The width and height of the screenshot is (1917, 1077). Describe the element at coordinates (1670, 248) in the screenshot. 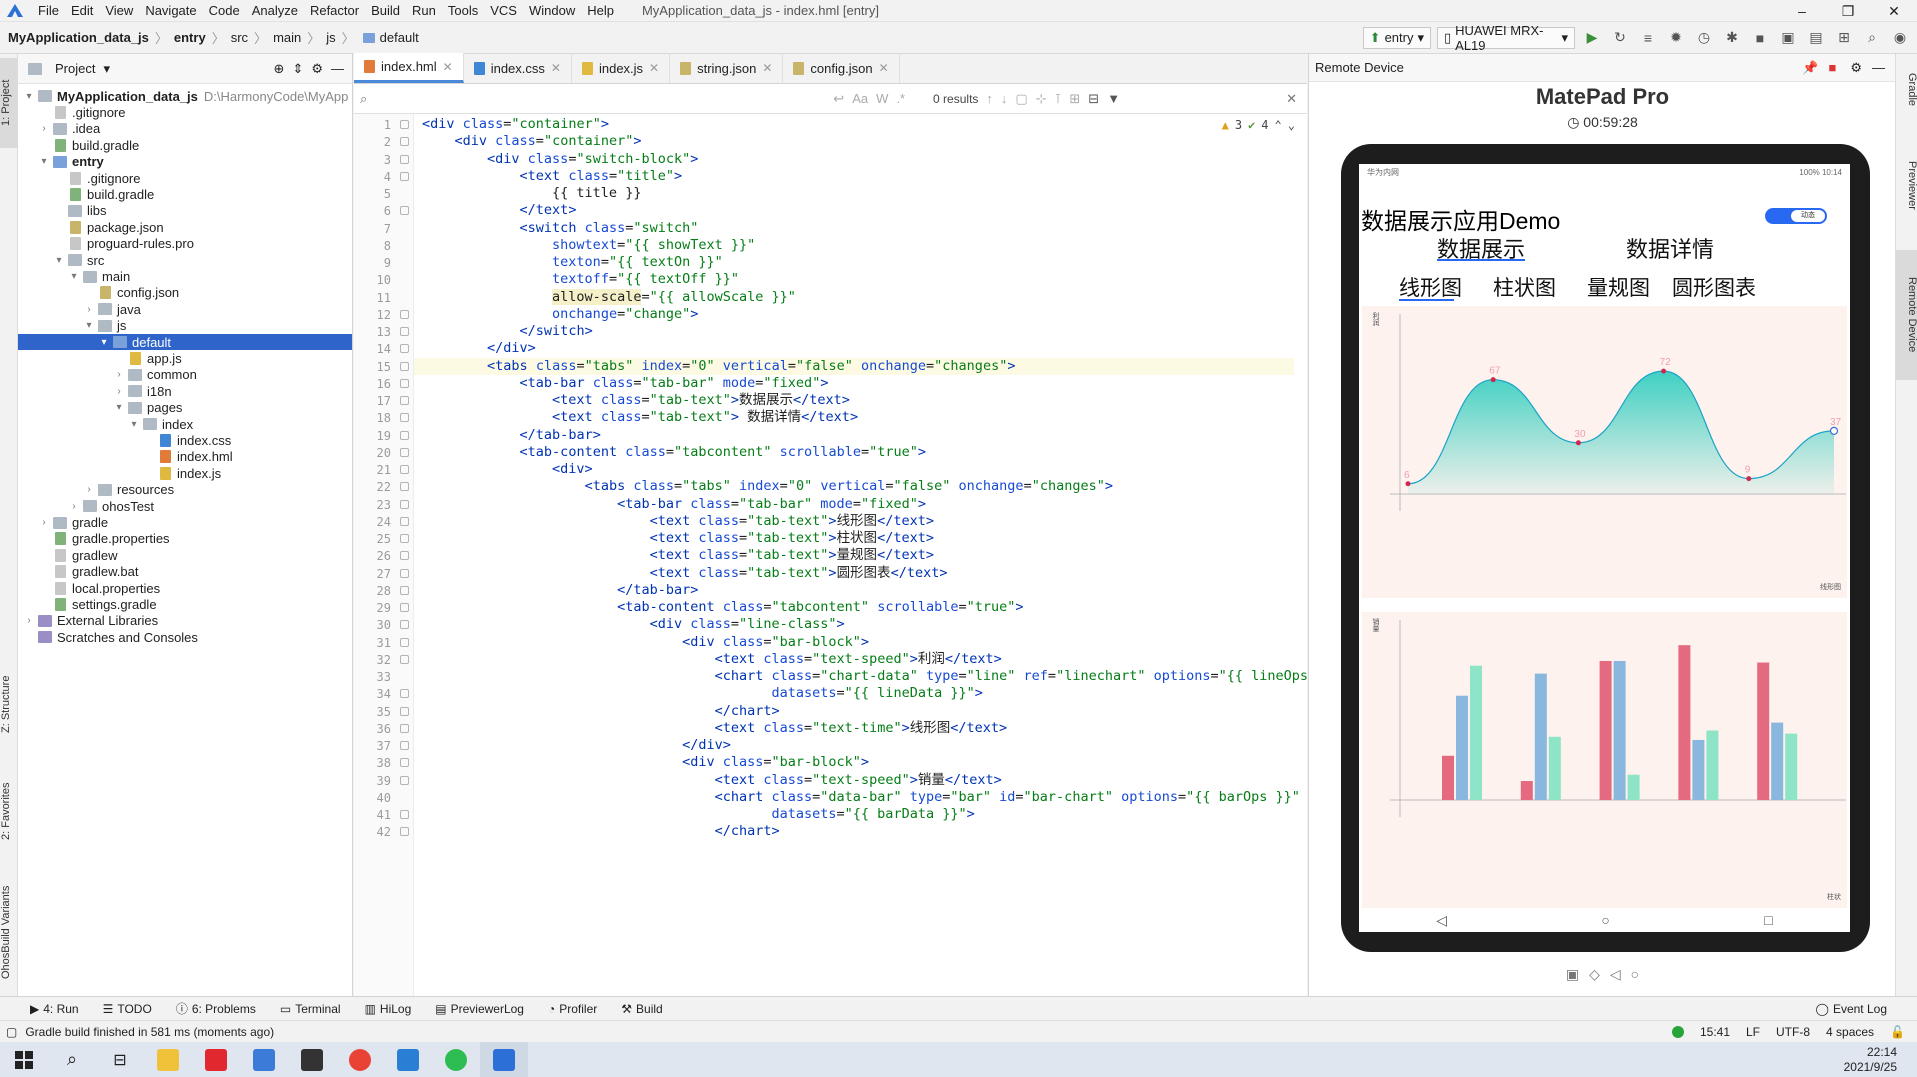

I see `tab-data-detail: 数据详情` at that location.